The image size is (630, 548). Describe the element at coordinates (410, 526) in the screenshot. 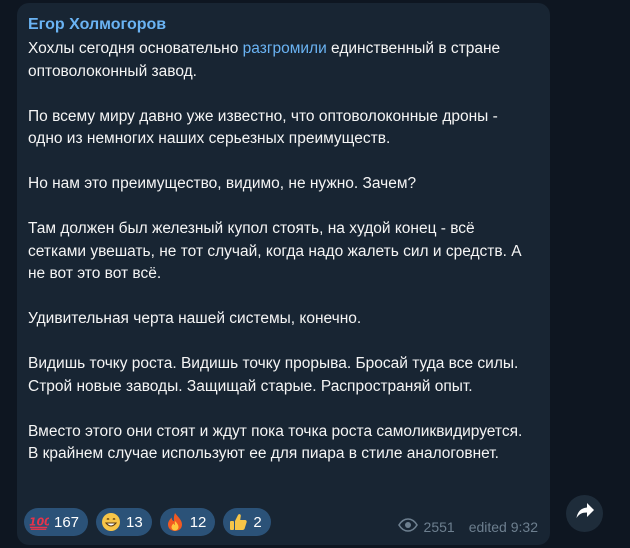

I see `eye-icon` at that location.